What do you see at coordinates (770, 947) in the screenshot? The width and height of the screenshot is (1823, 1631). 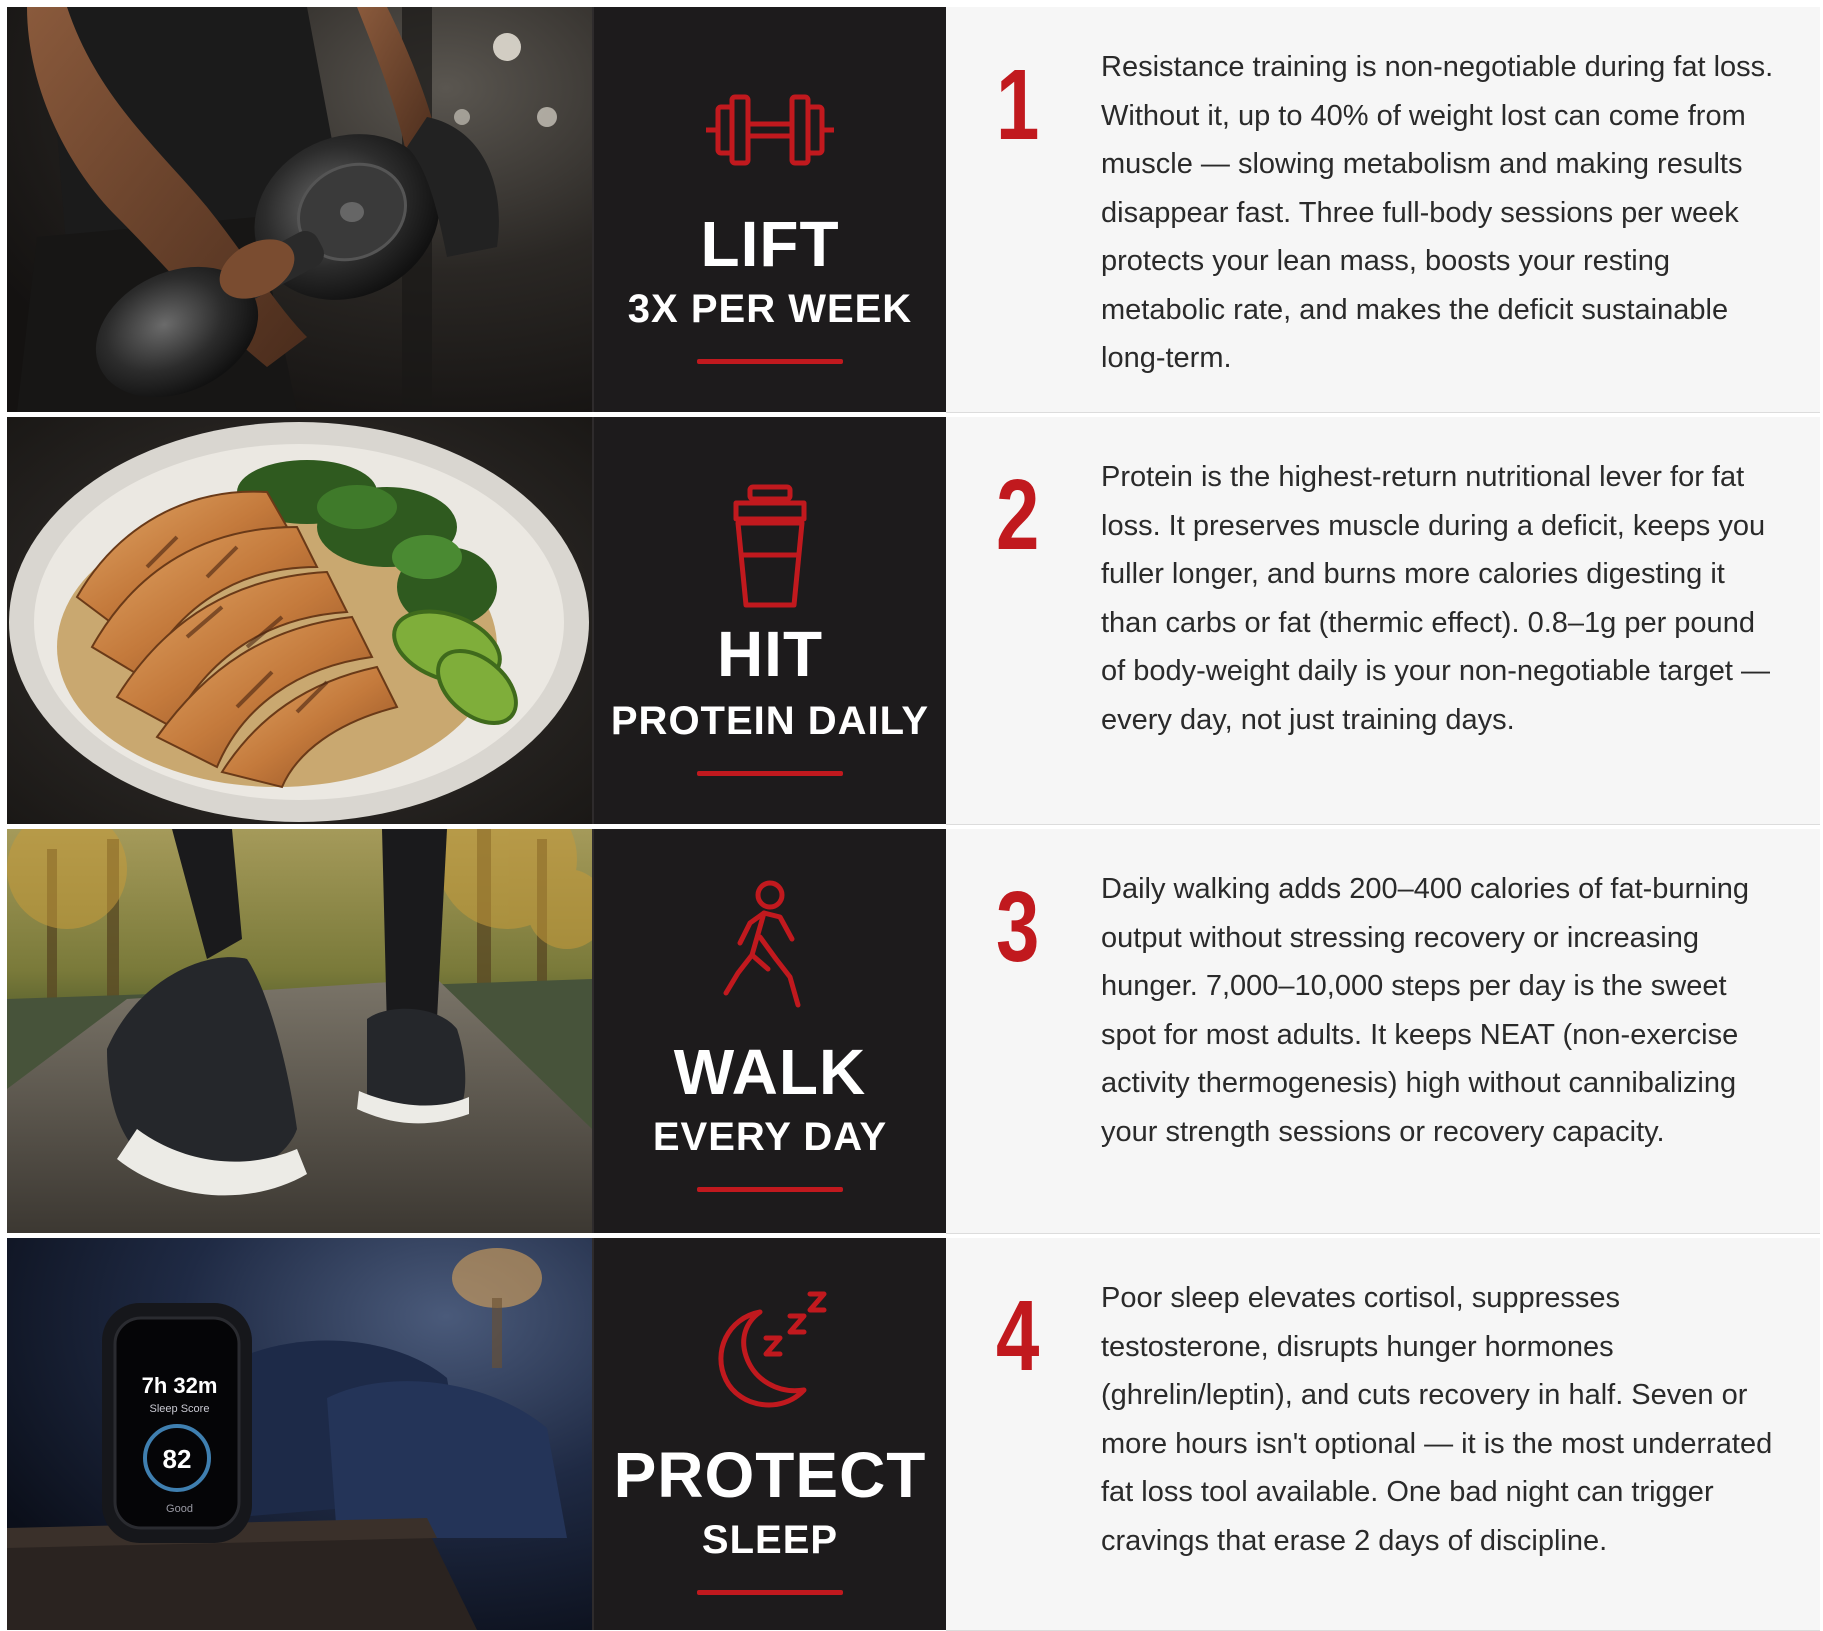 I see `walking-person-icon` at bounding box center [770, 947].